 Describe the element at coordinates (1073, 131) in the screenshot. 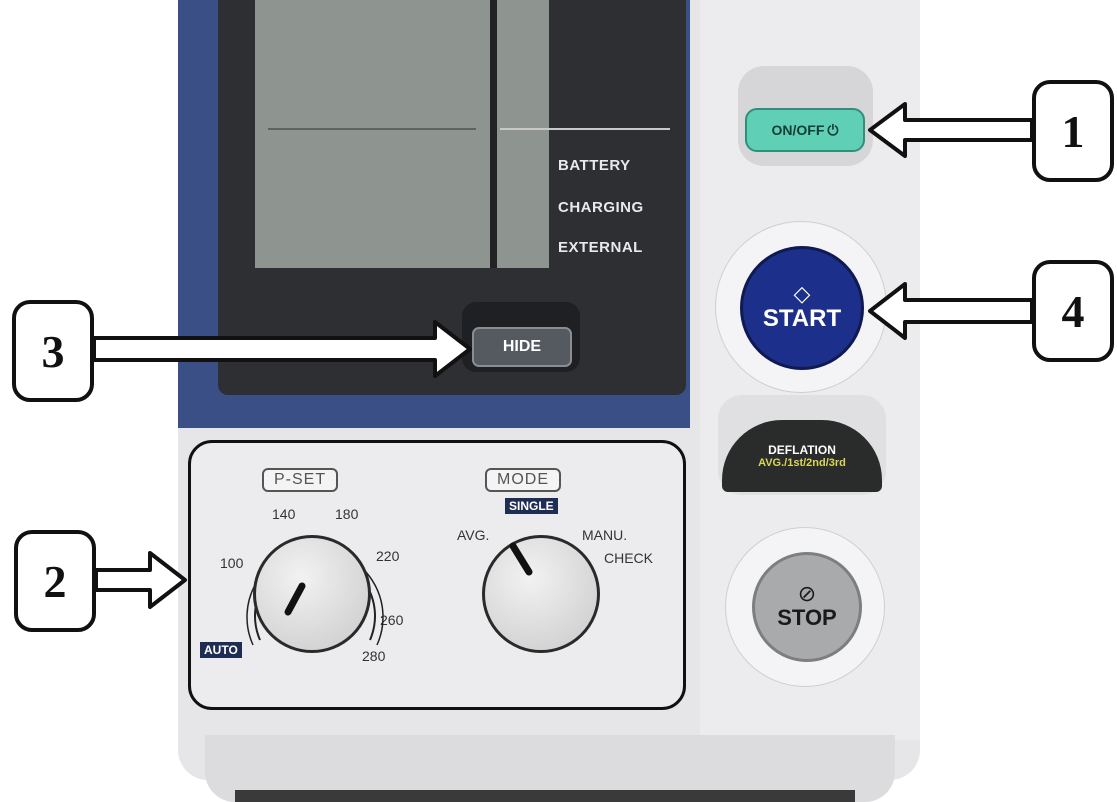

I see `callout-1: 1` at that location.